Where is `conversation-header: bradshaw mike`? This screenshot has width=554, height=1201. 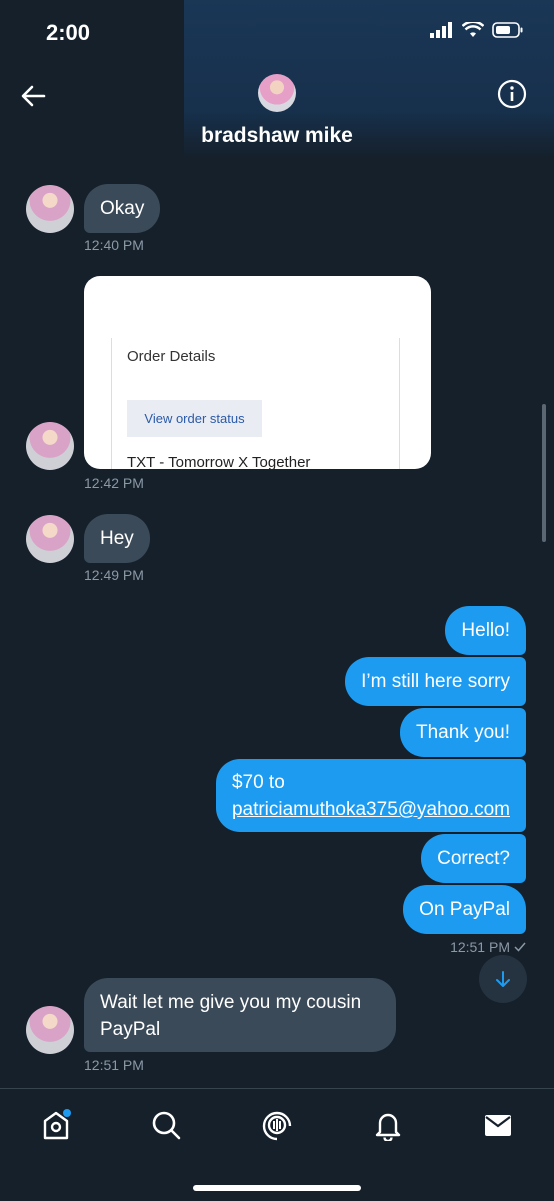 conversation-header: bradshaw mike is located at coordinates (277, 118).